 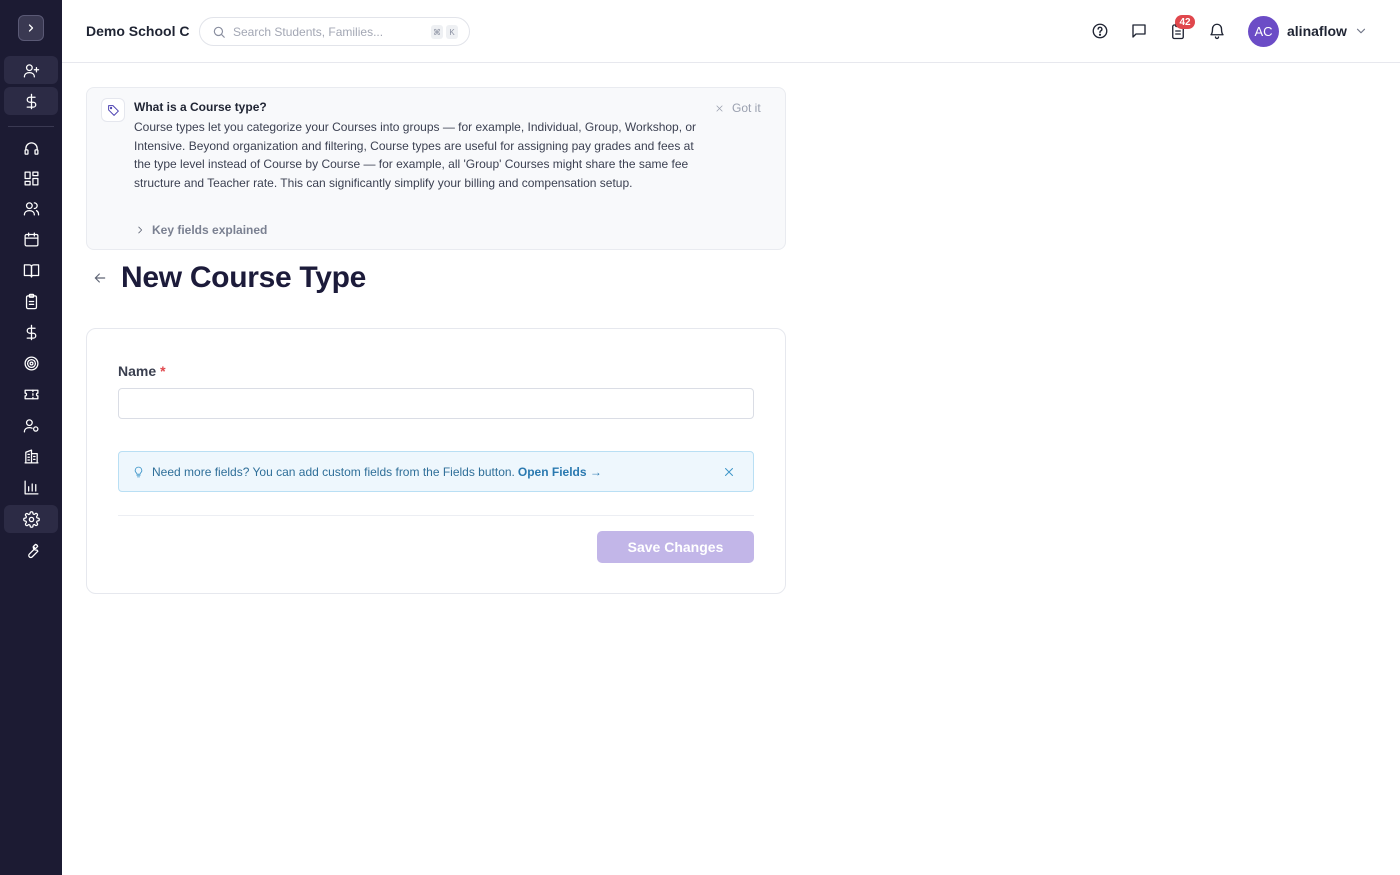 I want to click on sidebar-item-tools, so click(x=31, y=550).